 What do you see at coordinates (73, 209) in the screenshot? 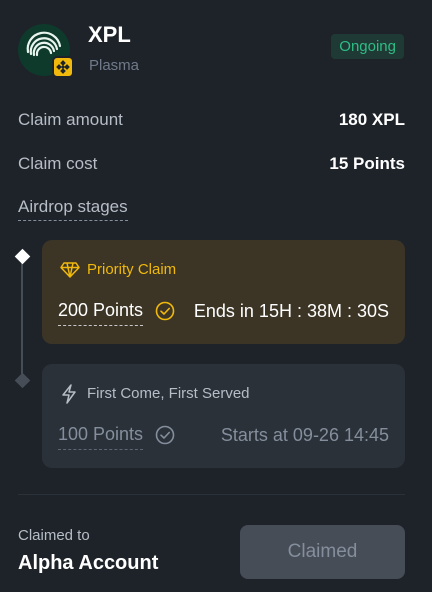
I see `airdrop-stages-label: Airdrop stages` at bounding box center [73, 209].